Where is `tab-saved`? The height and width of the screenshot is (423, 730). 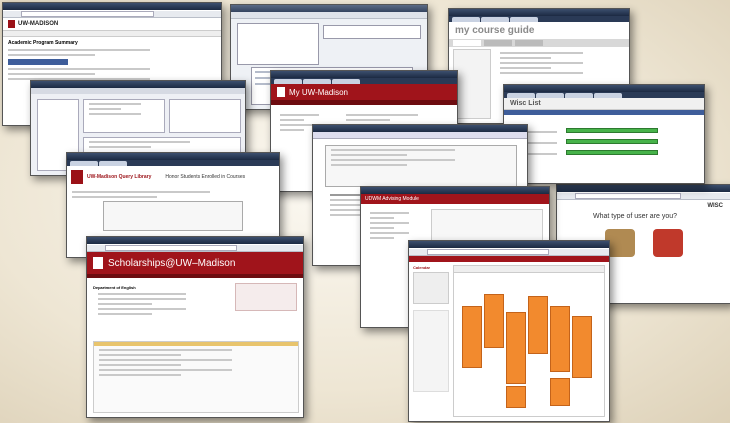
tab-saved is located at coordinates (498, 43).